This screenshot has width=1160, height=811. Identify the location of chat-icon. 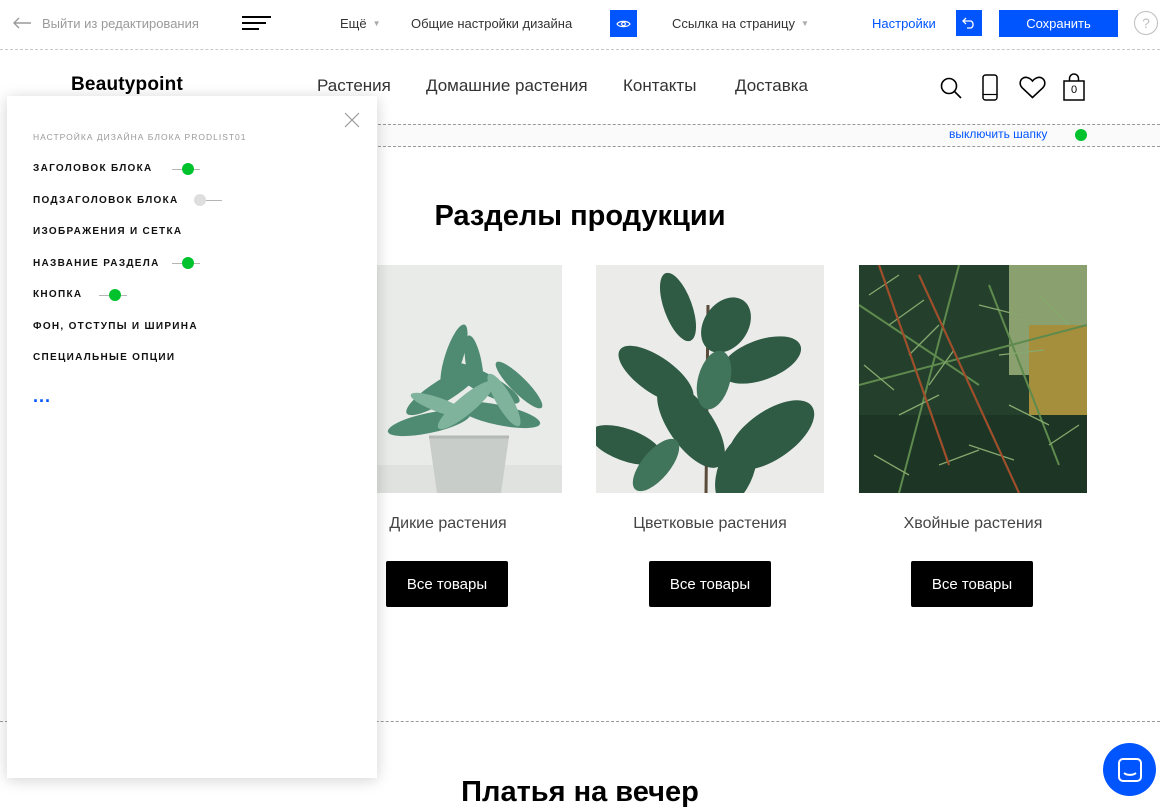
(1129, 769).